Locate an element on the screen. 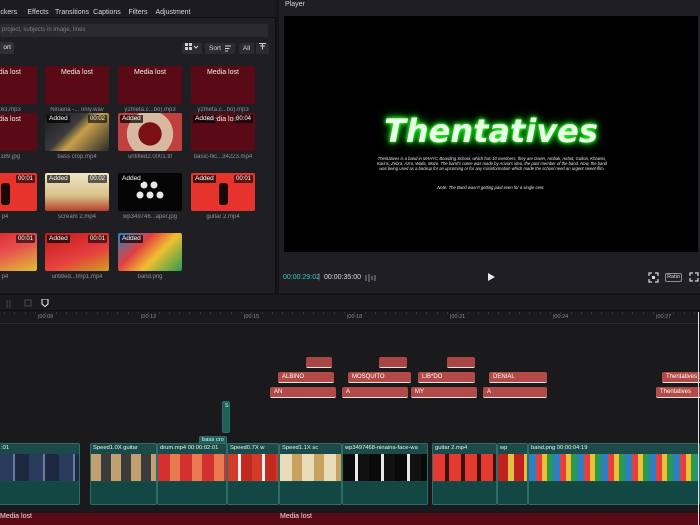 The width and height of the screenshot is (700, 525). main-track-clip: guitar 2.mp4 is located at coordinates (464, 474).